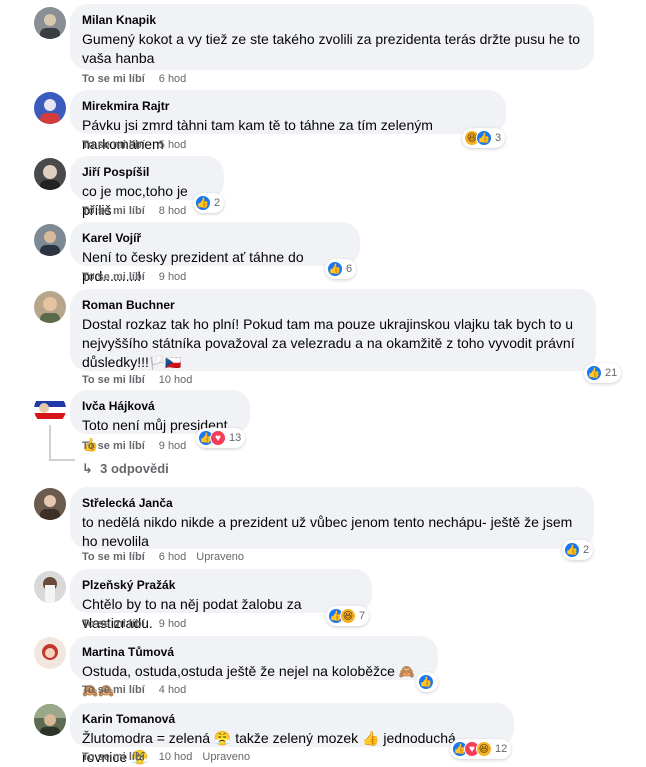  Describe the element at coordinates (498, 138) in the screenshot. I see `reaction-count: 3` at that location.